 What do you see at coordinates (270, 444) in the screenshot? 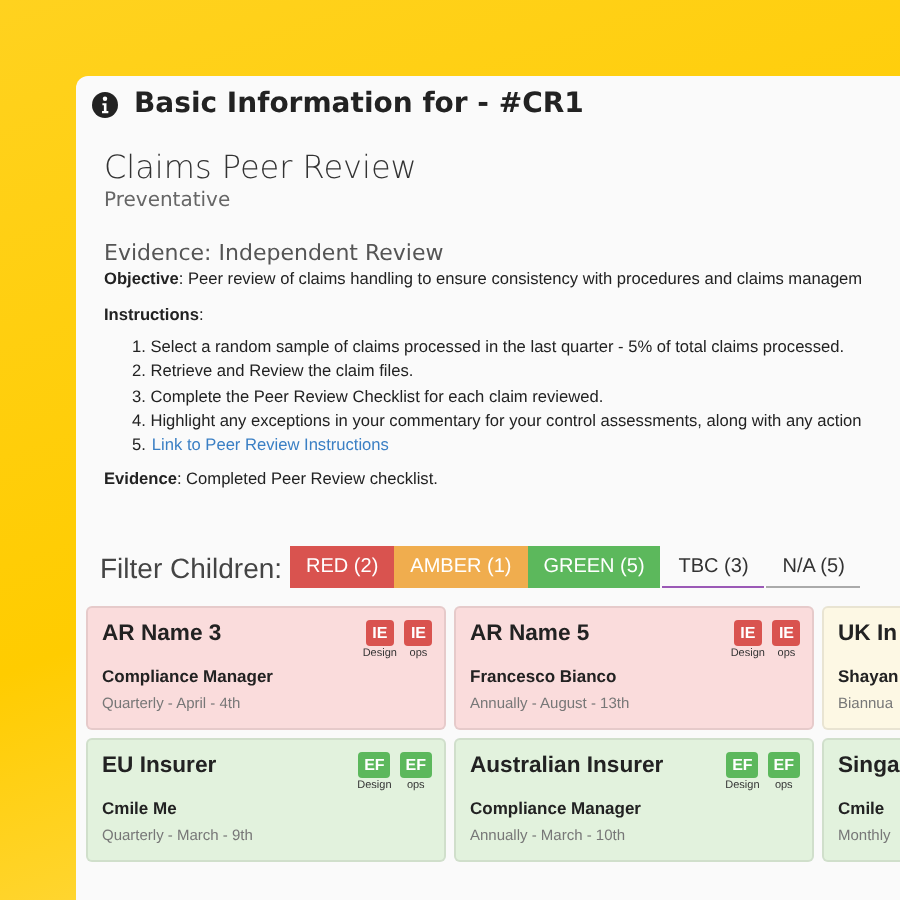
I see `instructions-link: Link to Peer Review Instructions` at bounding box center [270, 444].